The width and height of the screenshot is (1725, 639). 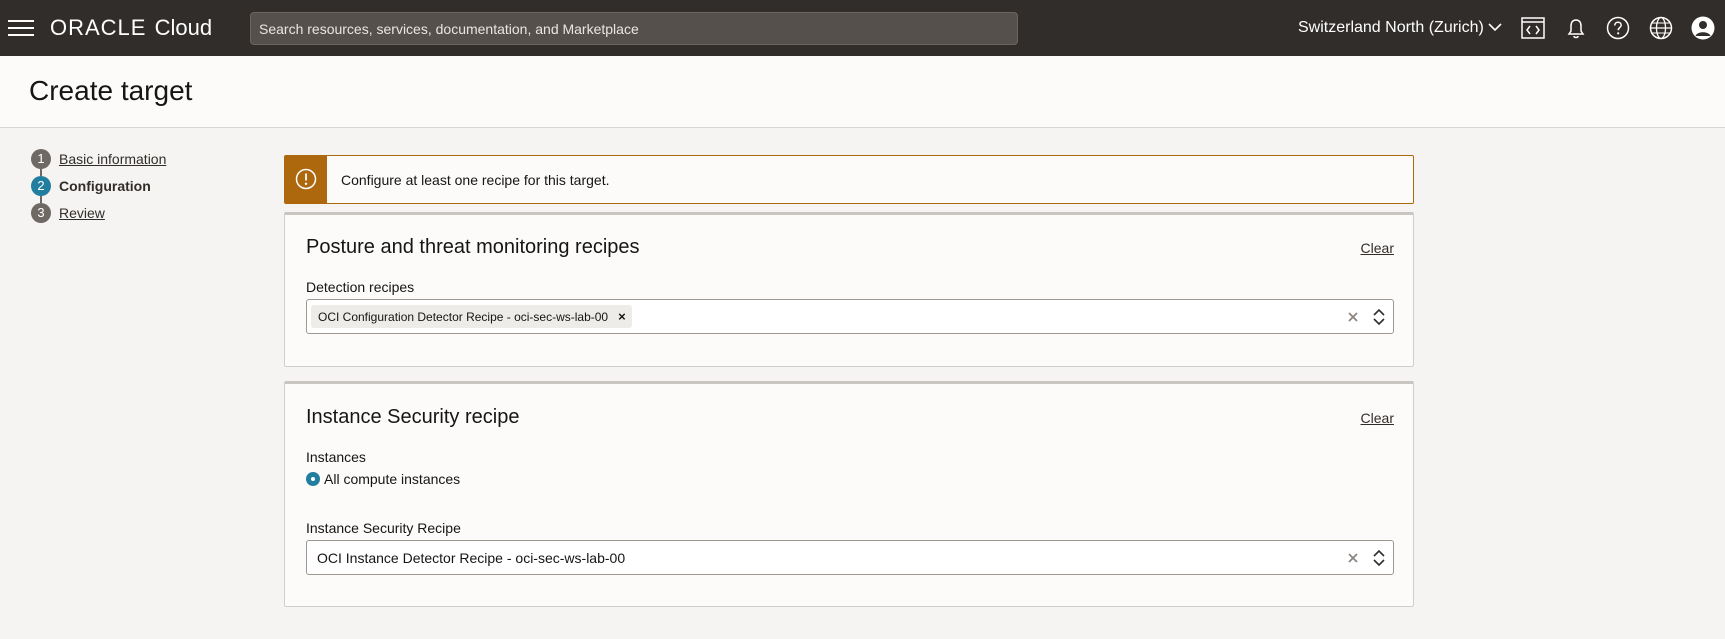 What do you see at coordinates (111, 90) in the screenshot?
I see `page-title: Create target` at bounding box center [111, 90].